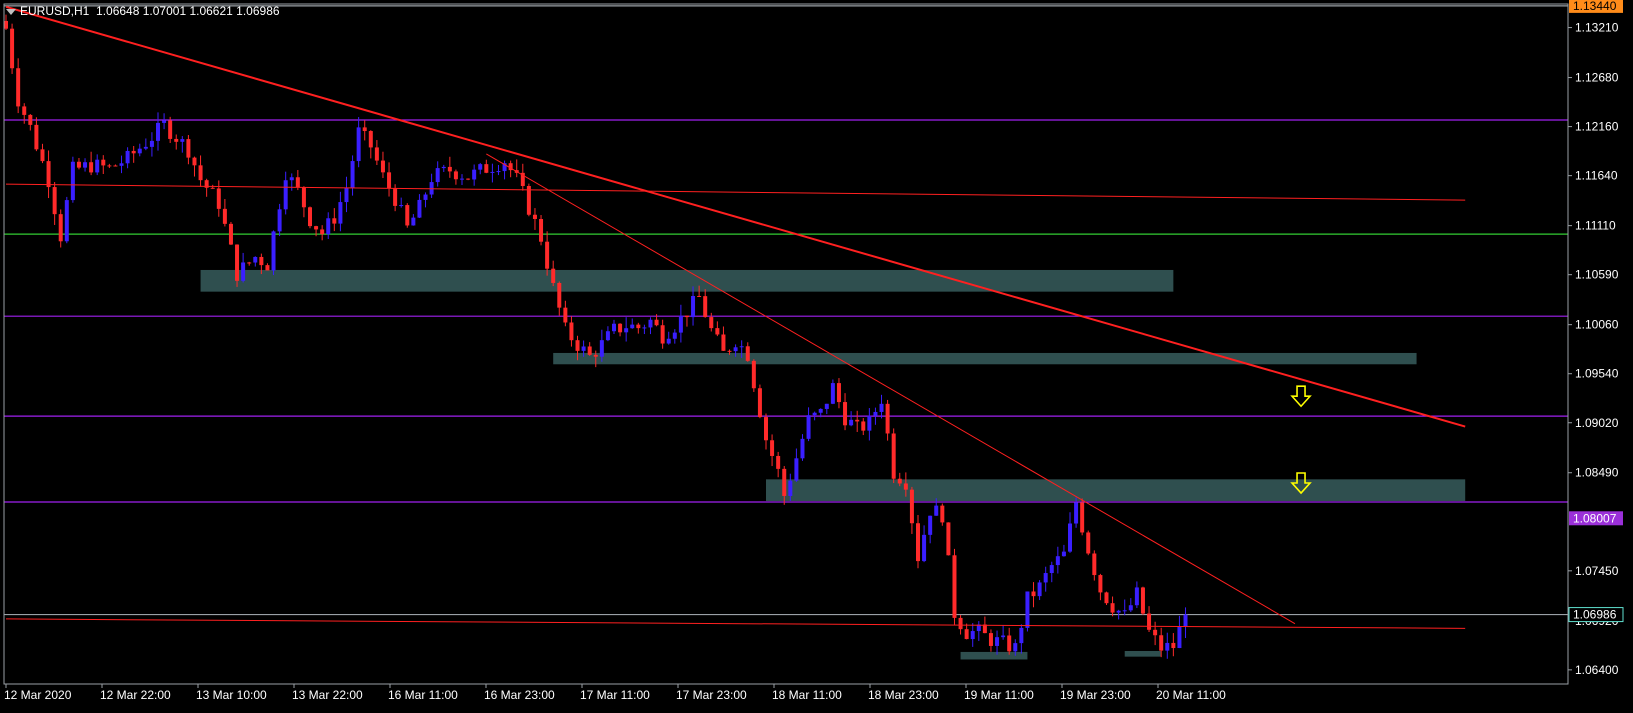 The height and width of the screenshot is (713, 1633). What do you see at coordinates (1597, 423) in the screenshot?
I see `price-tick-label: 1.09020` at bounding box center [1597, 423].